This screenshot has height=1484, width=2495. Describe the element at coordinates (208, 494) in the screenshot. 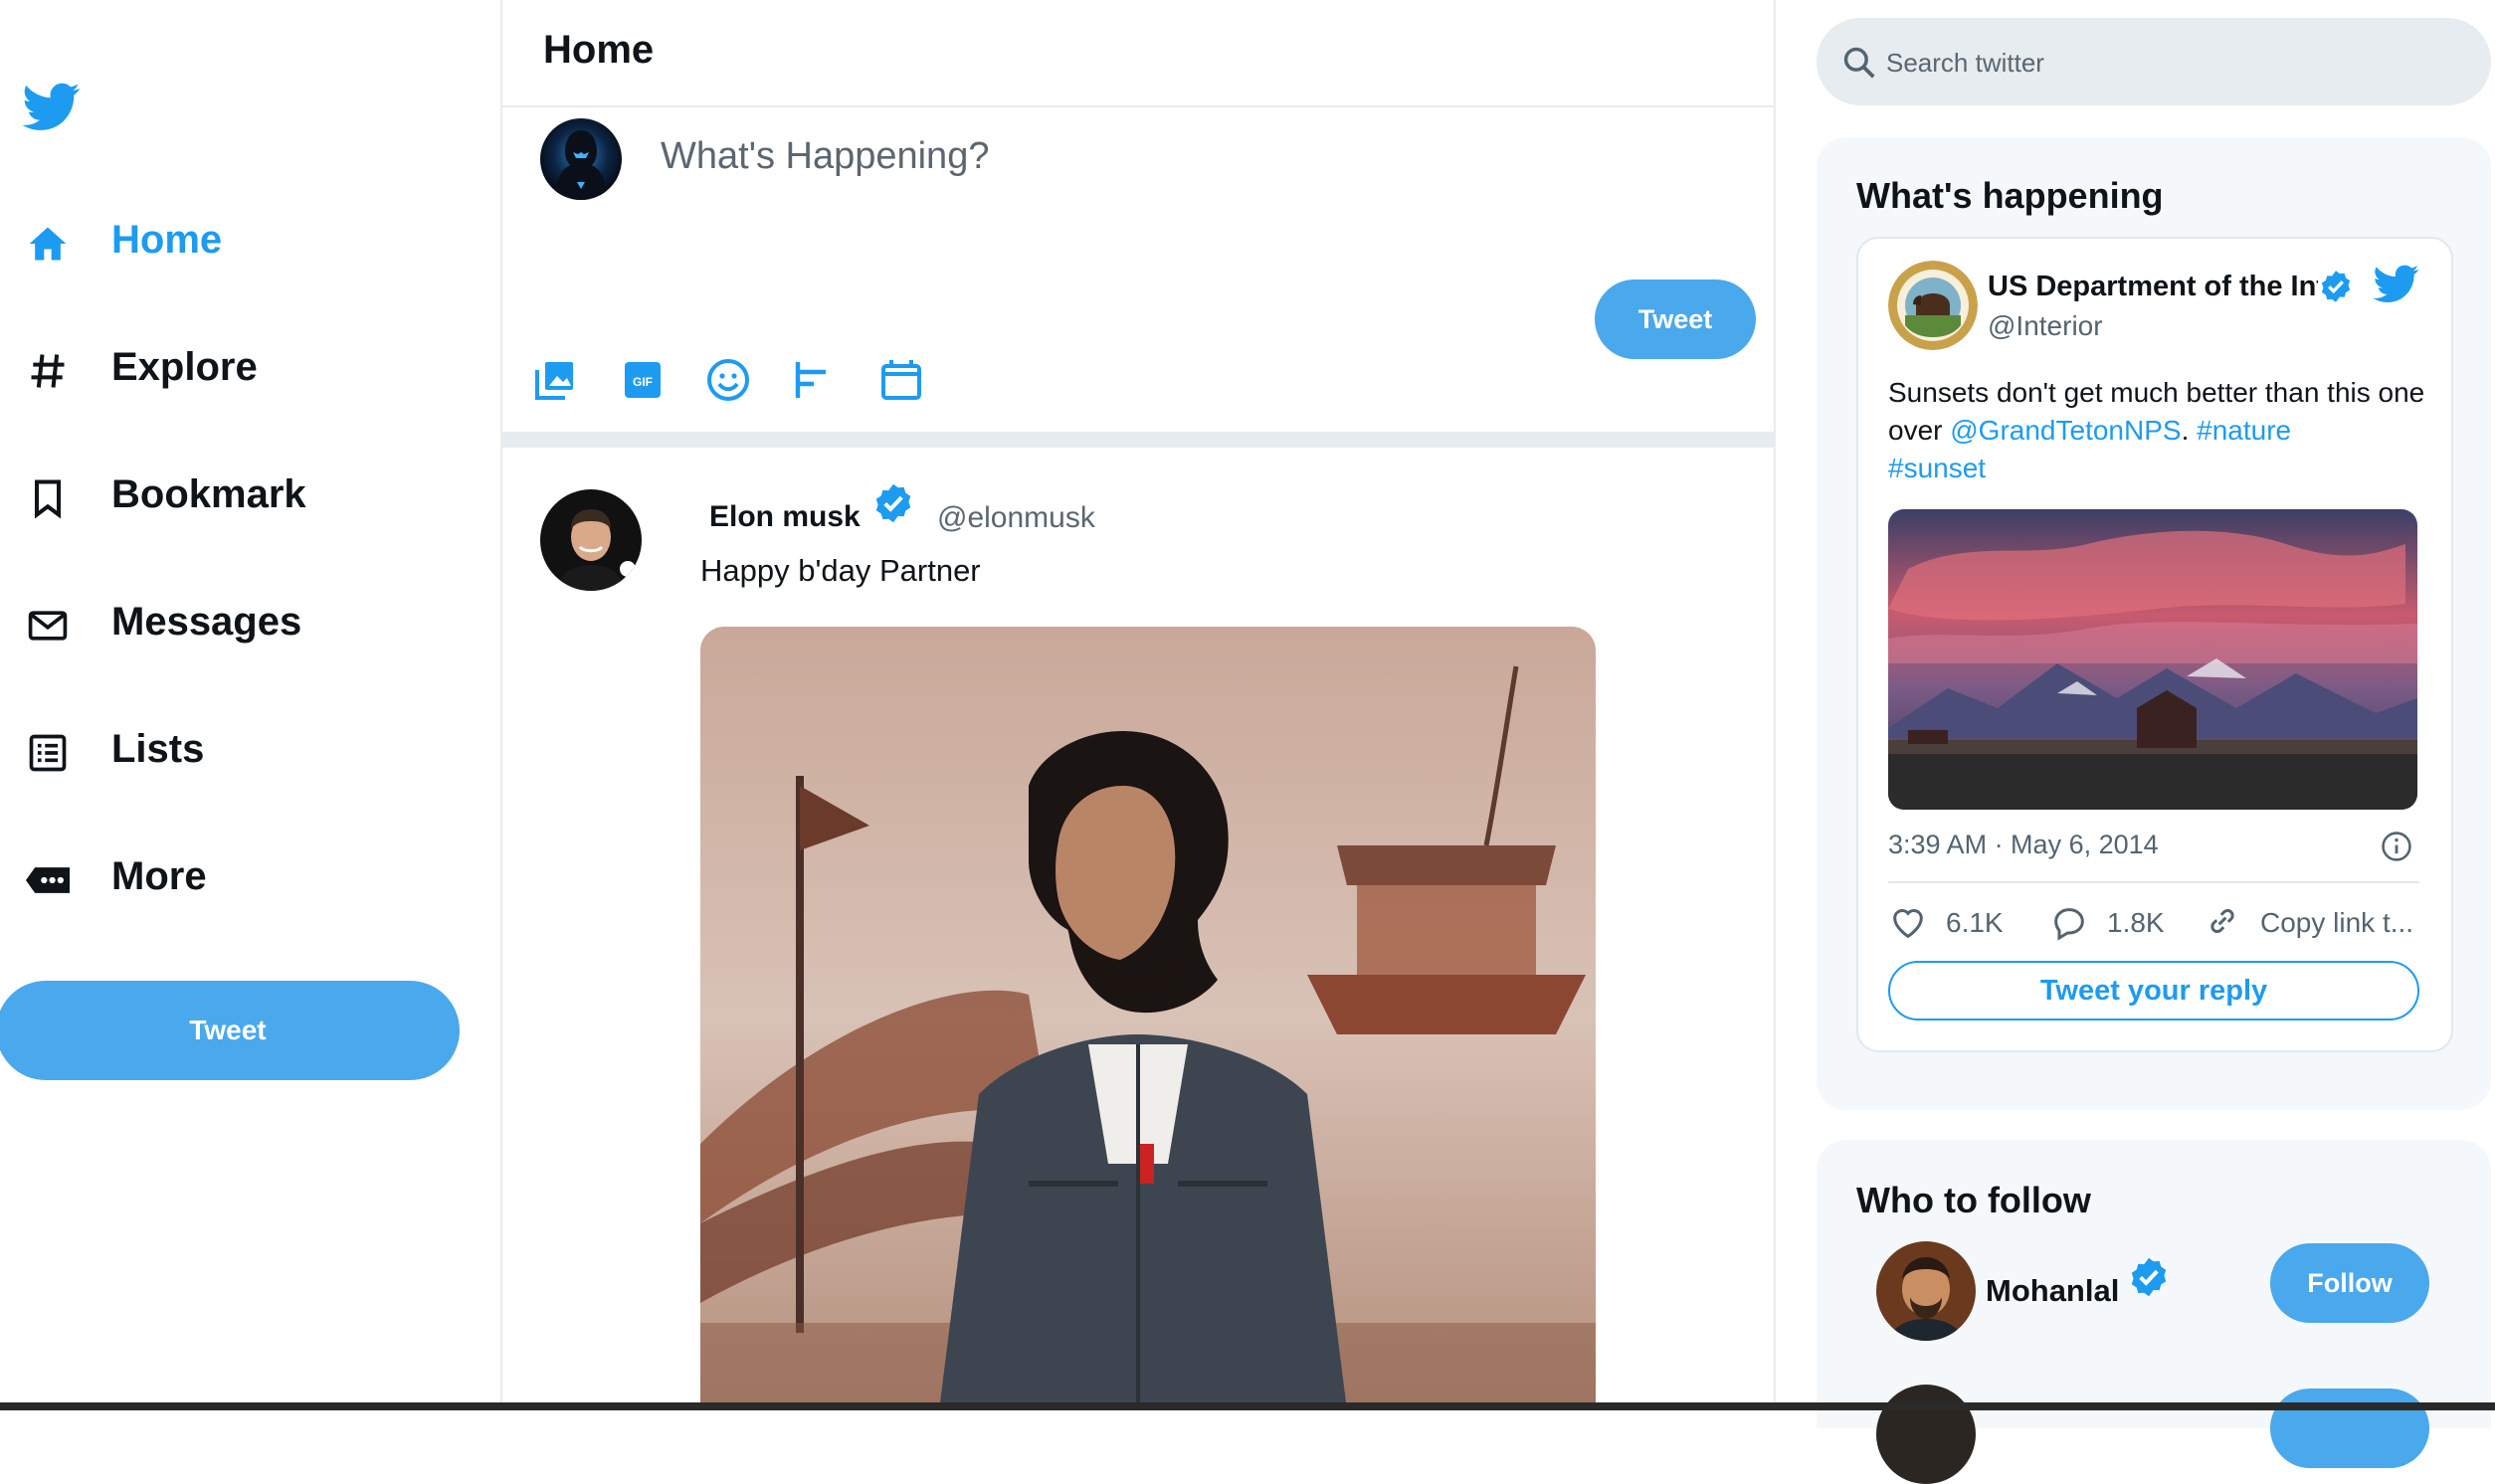

I see `nav-label-bookmark: Bookmark` at that location.